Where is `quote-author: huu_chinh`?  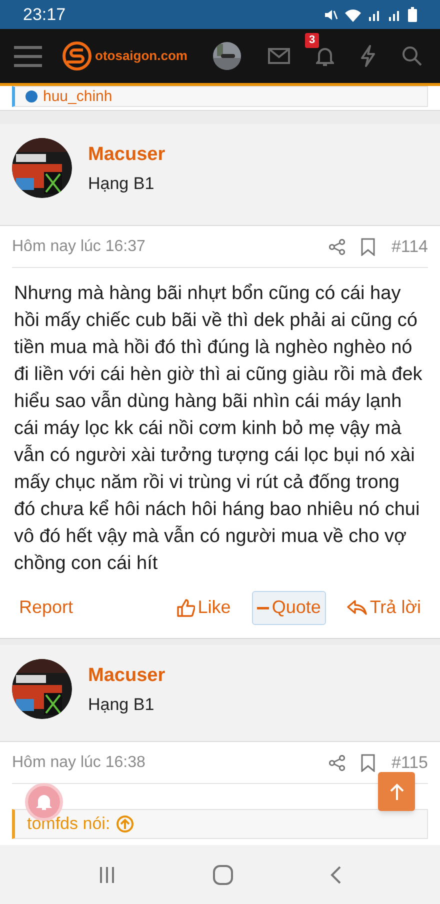
quote-author: huu_chinh is located at coordinates (77, 97).